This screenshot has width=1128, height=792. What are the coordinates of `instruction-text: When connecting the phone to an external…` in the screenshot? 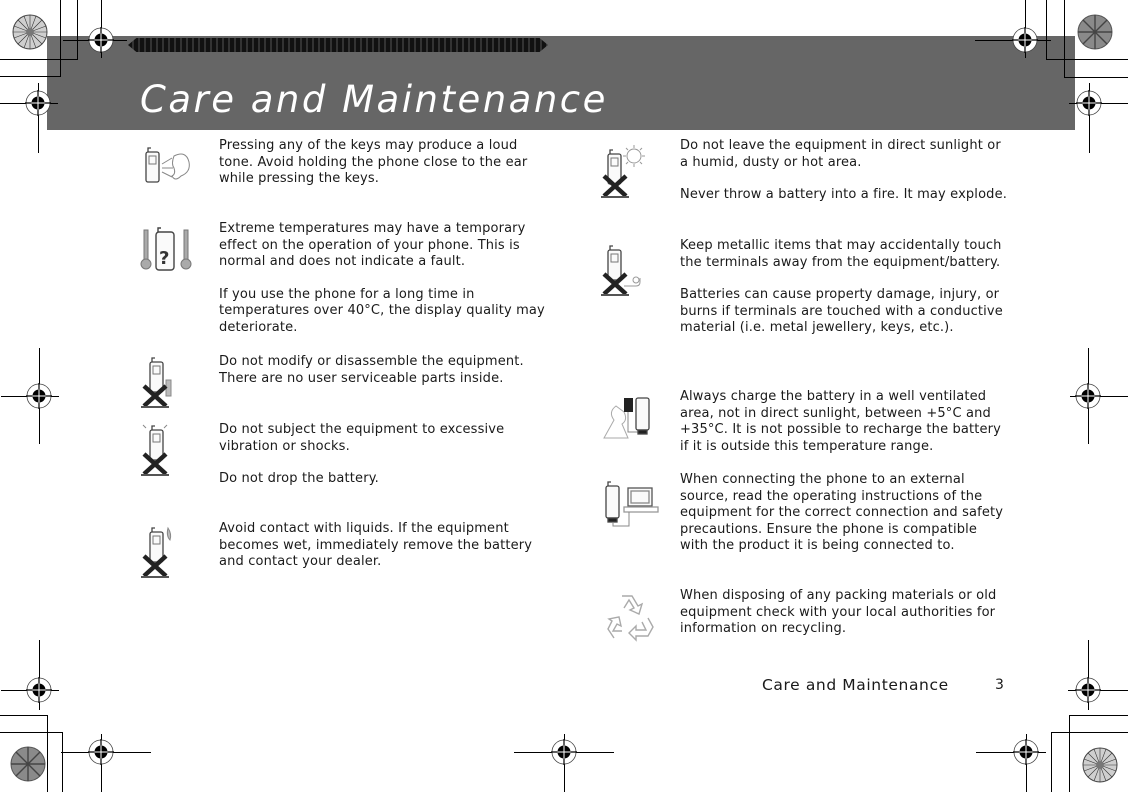 It's located at (844, 521).